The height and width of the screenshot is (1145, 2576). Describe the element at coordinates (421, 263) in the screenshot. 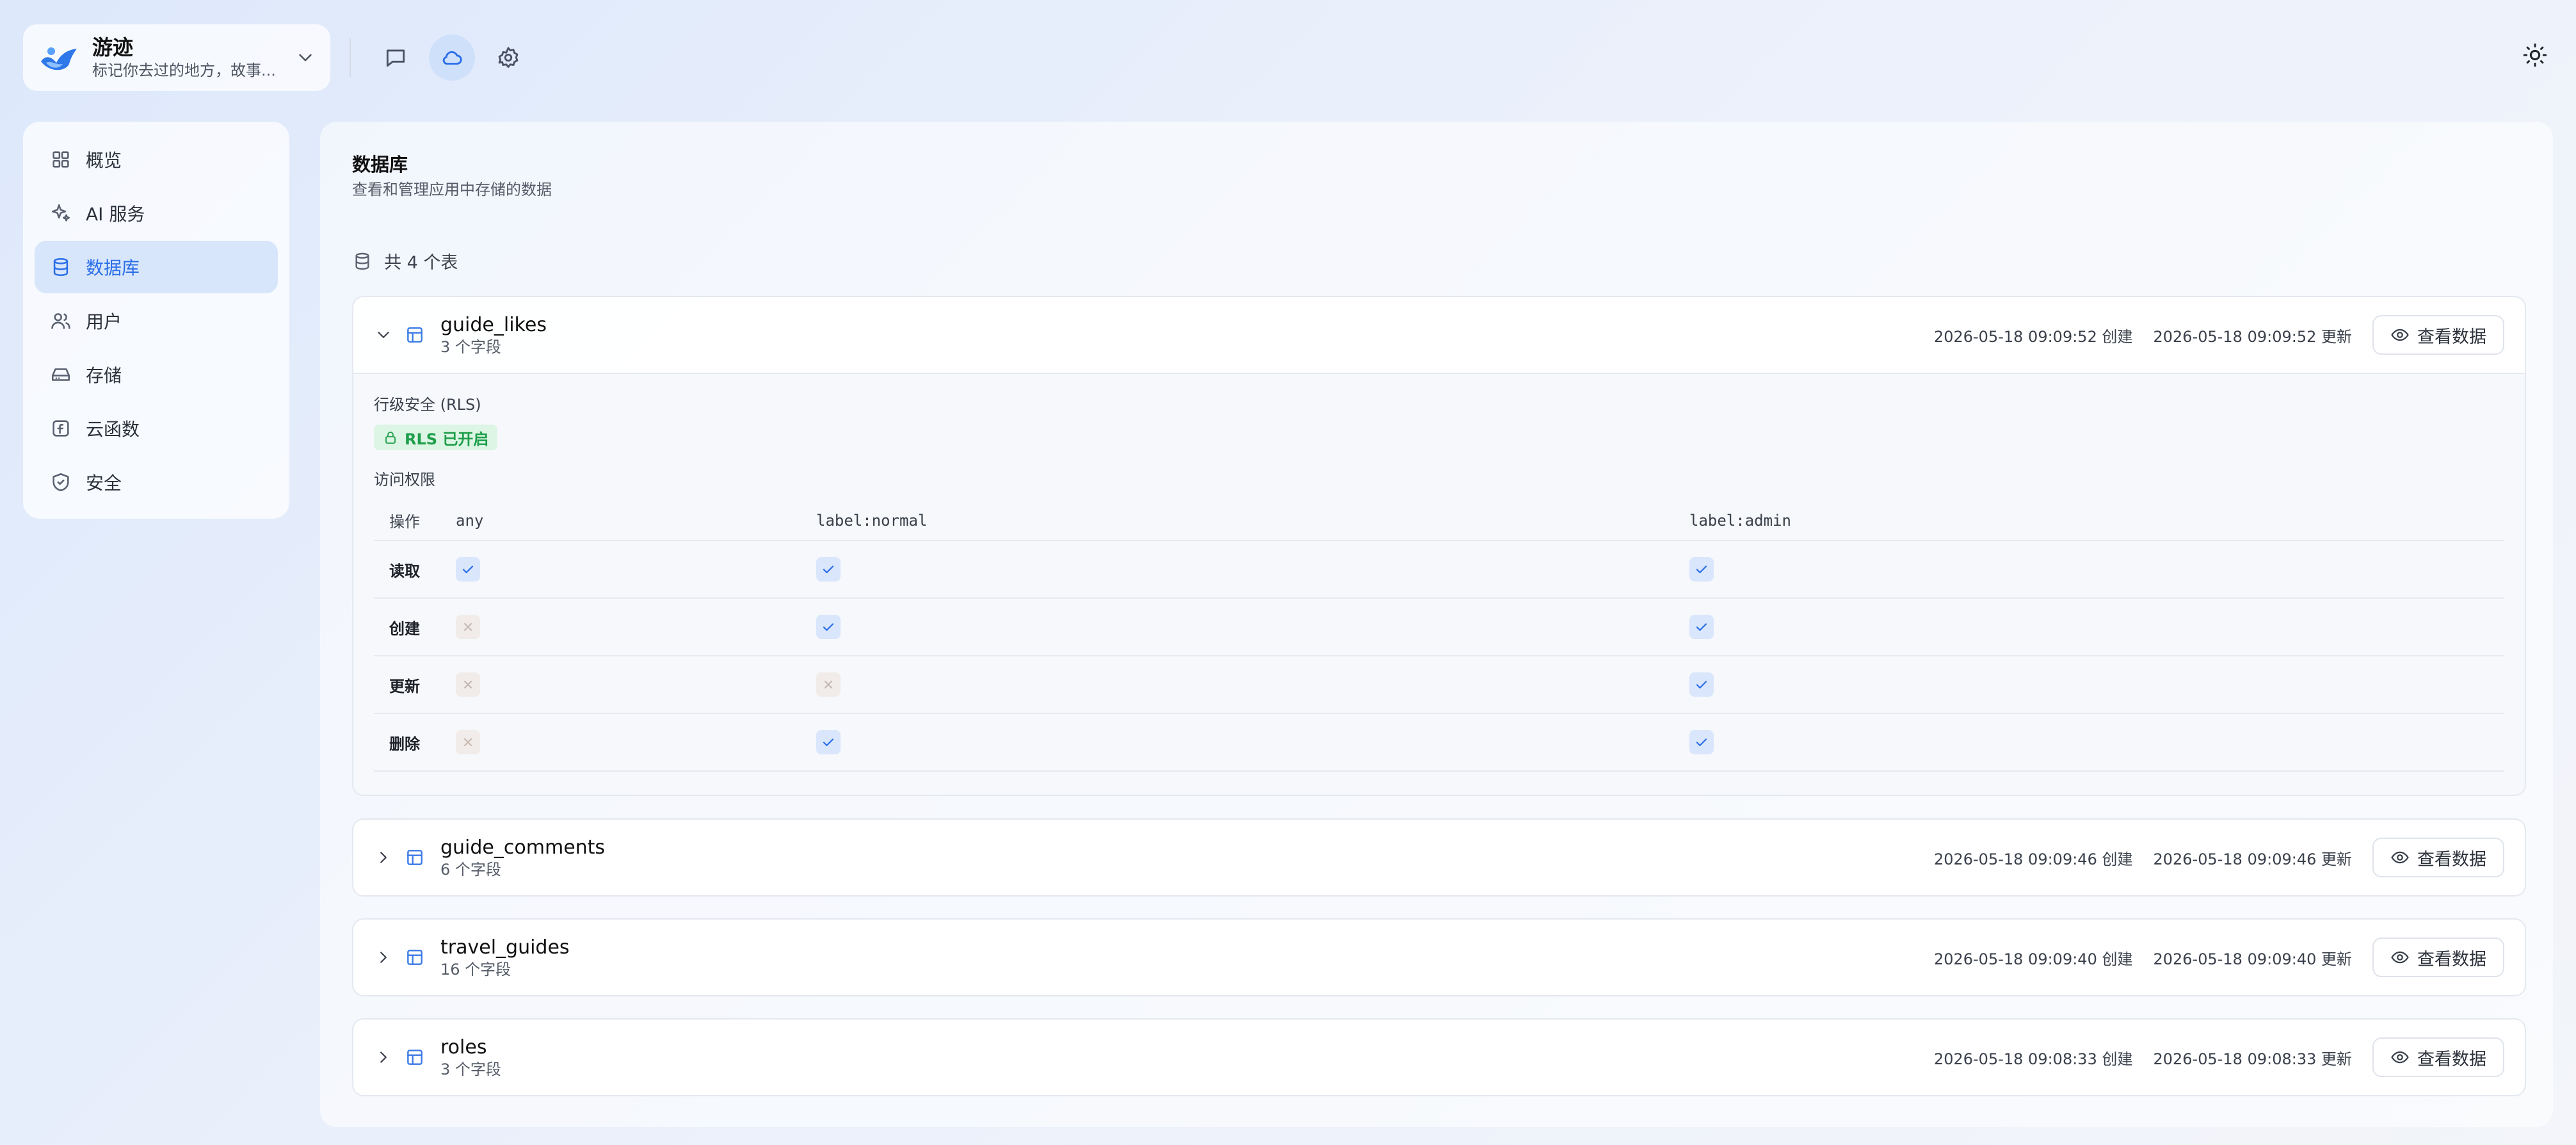

I see `table-count-label: 共 4 个表` at that location.